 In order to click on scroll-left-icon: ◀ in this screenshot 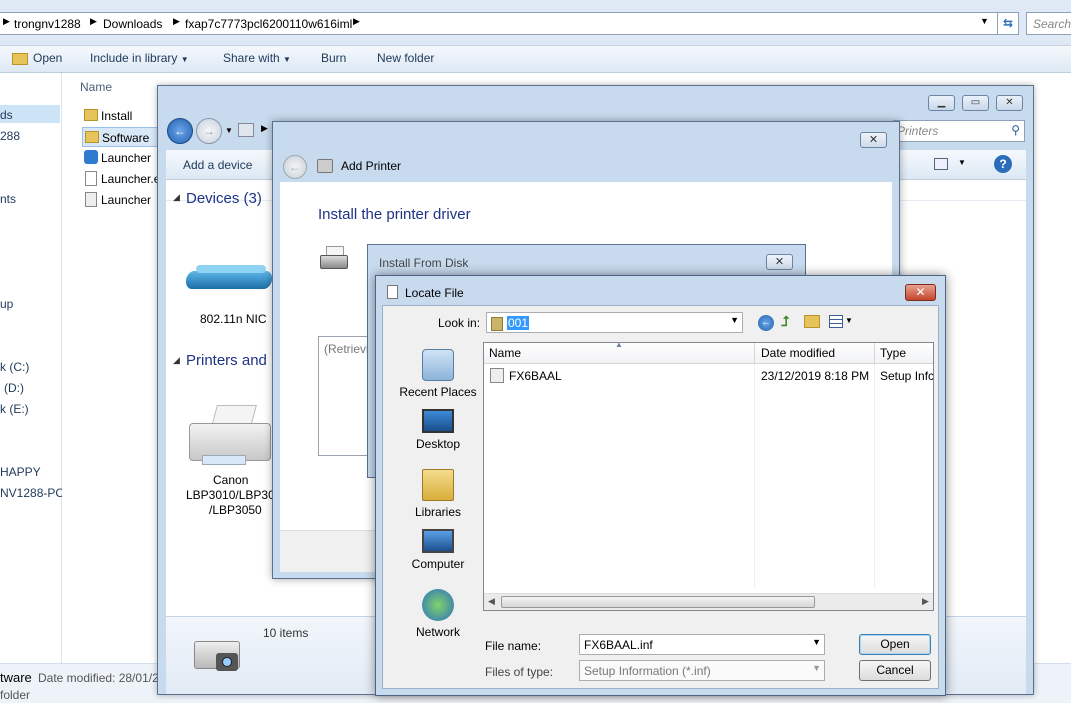, I will do `click(491, 601)`.